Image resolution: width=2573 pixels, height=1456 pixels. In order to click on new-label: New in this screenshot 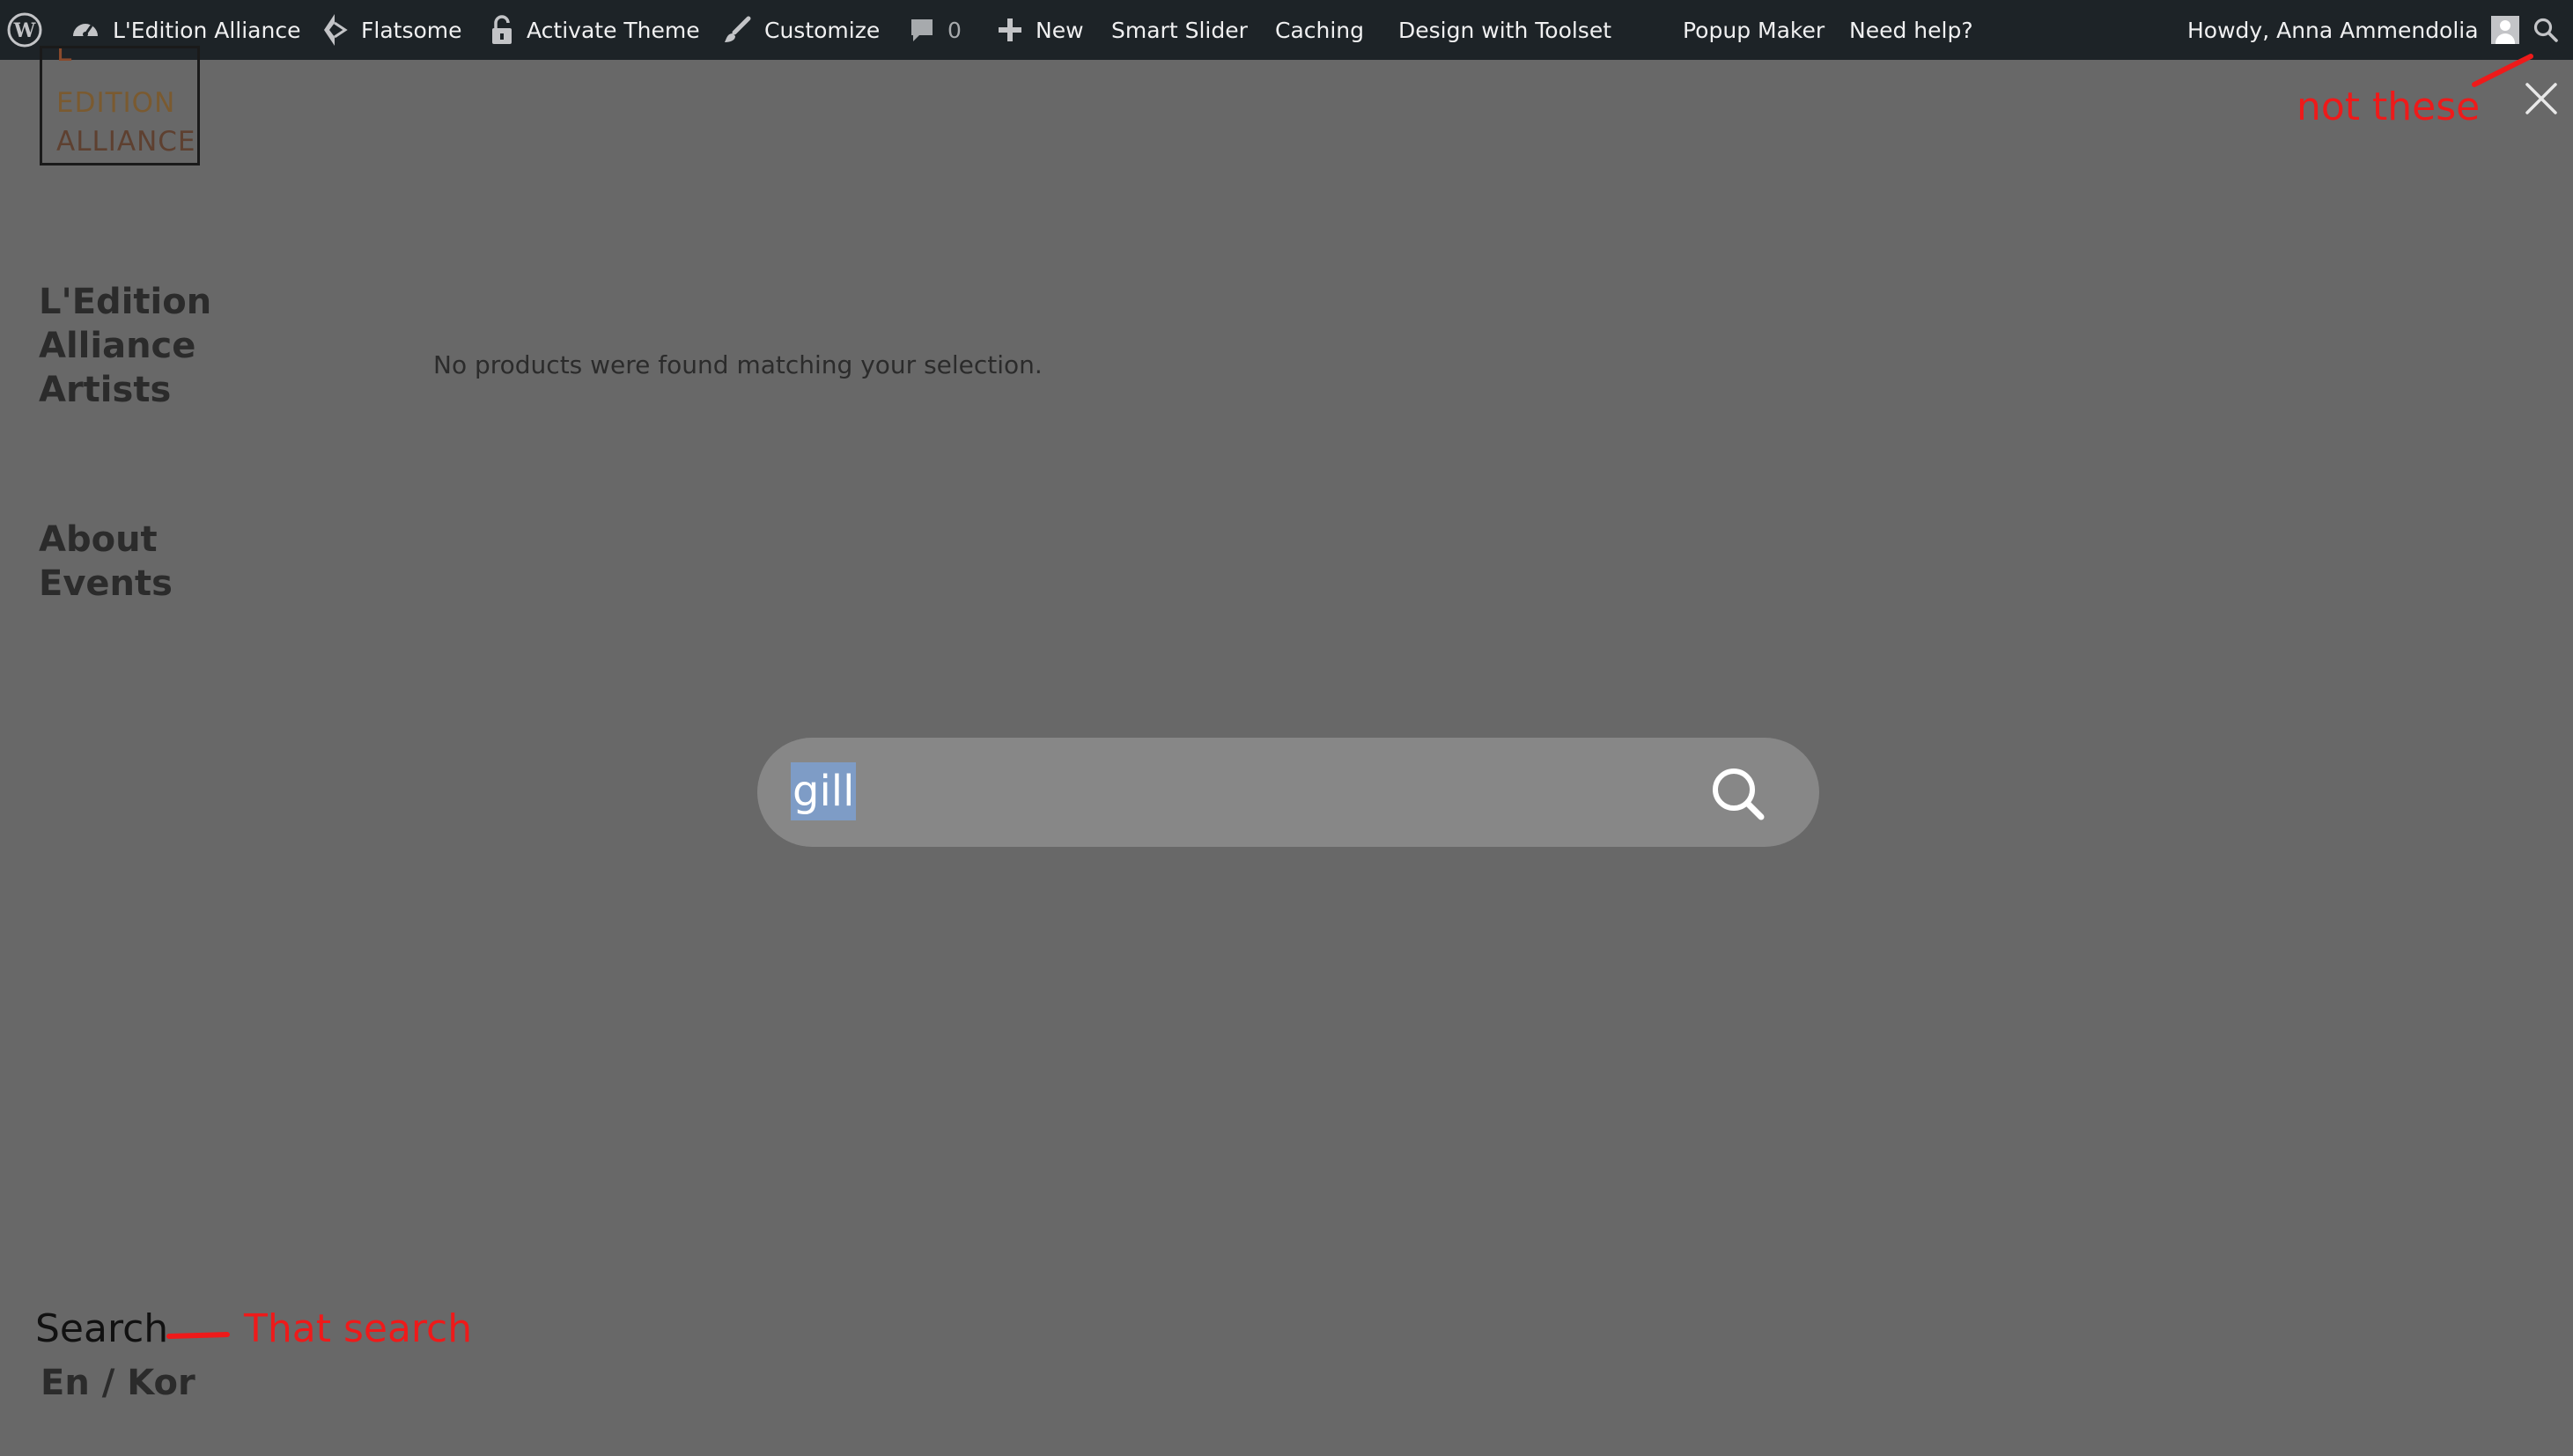, I will do `click(1060, 30)`.